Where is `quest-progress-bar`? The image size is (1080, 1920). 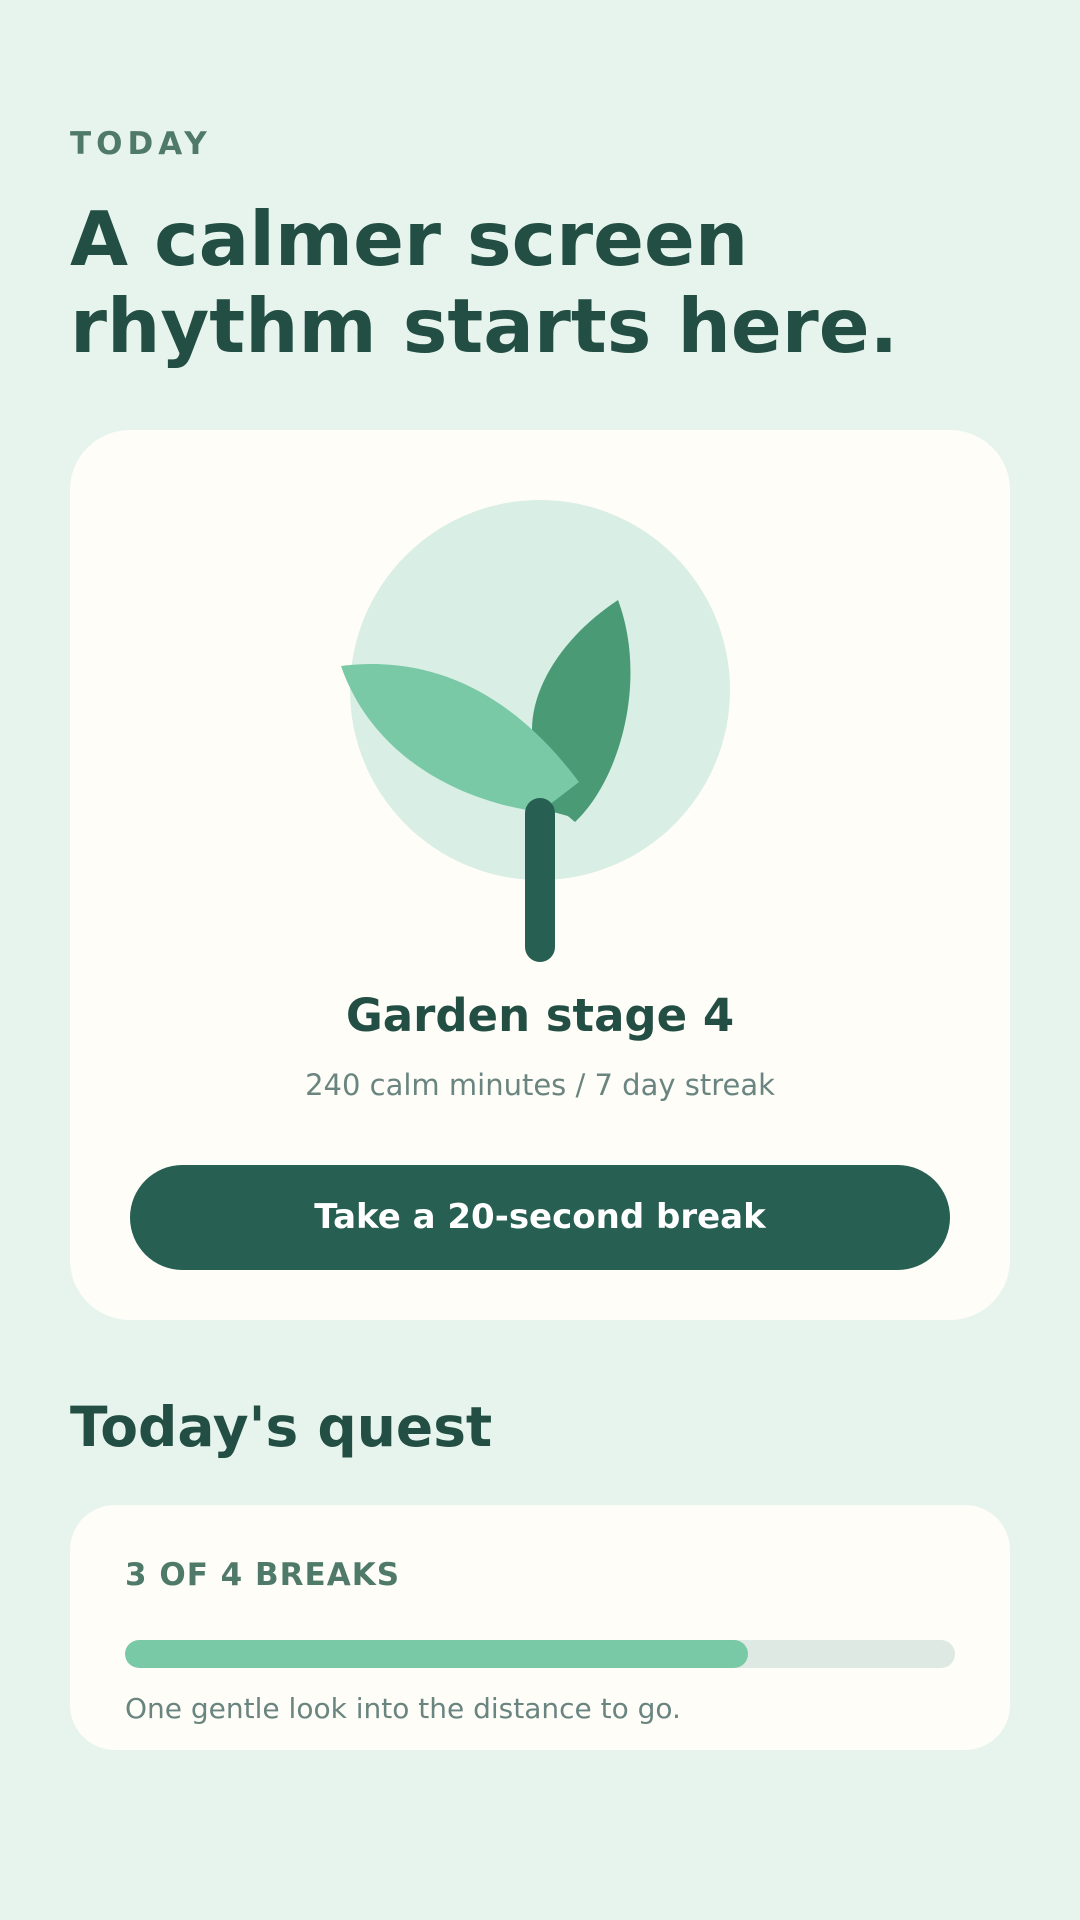
quest-progress-bar is located at coordinates (540, 1654).